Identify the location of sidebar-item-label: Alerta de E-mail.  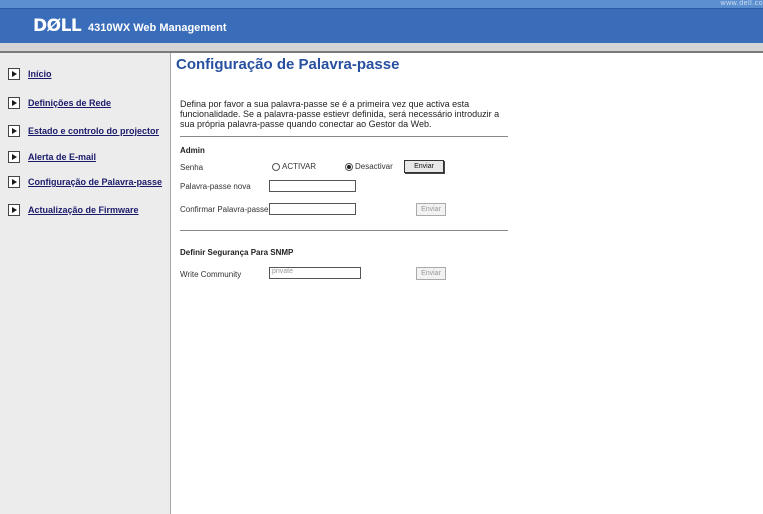
(62, 157).